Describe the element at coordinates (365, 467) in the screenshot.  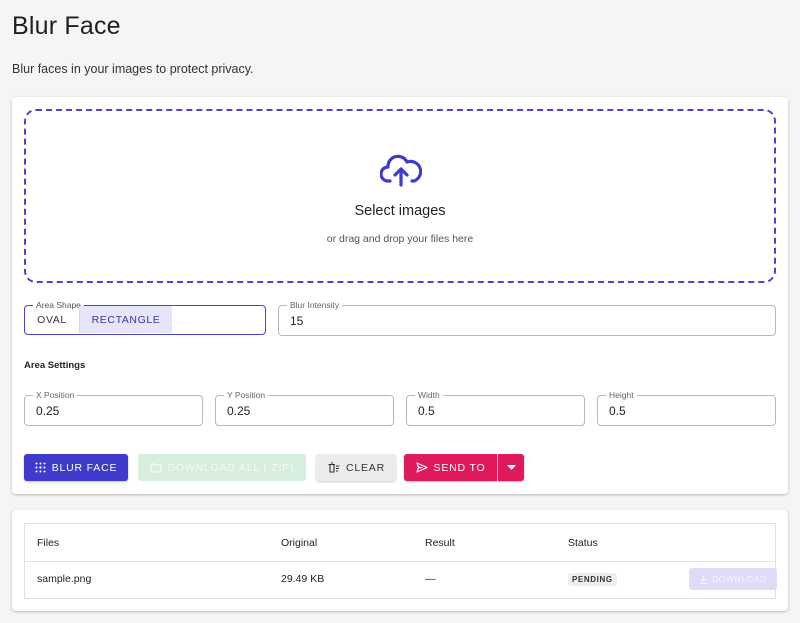
I see `clear-label: CLEAR` at that location.